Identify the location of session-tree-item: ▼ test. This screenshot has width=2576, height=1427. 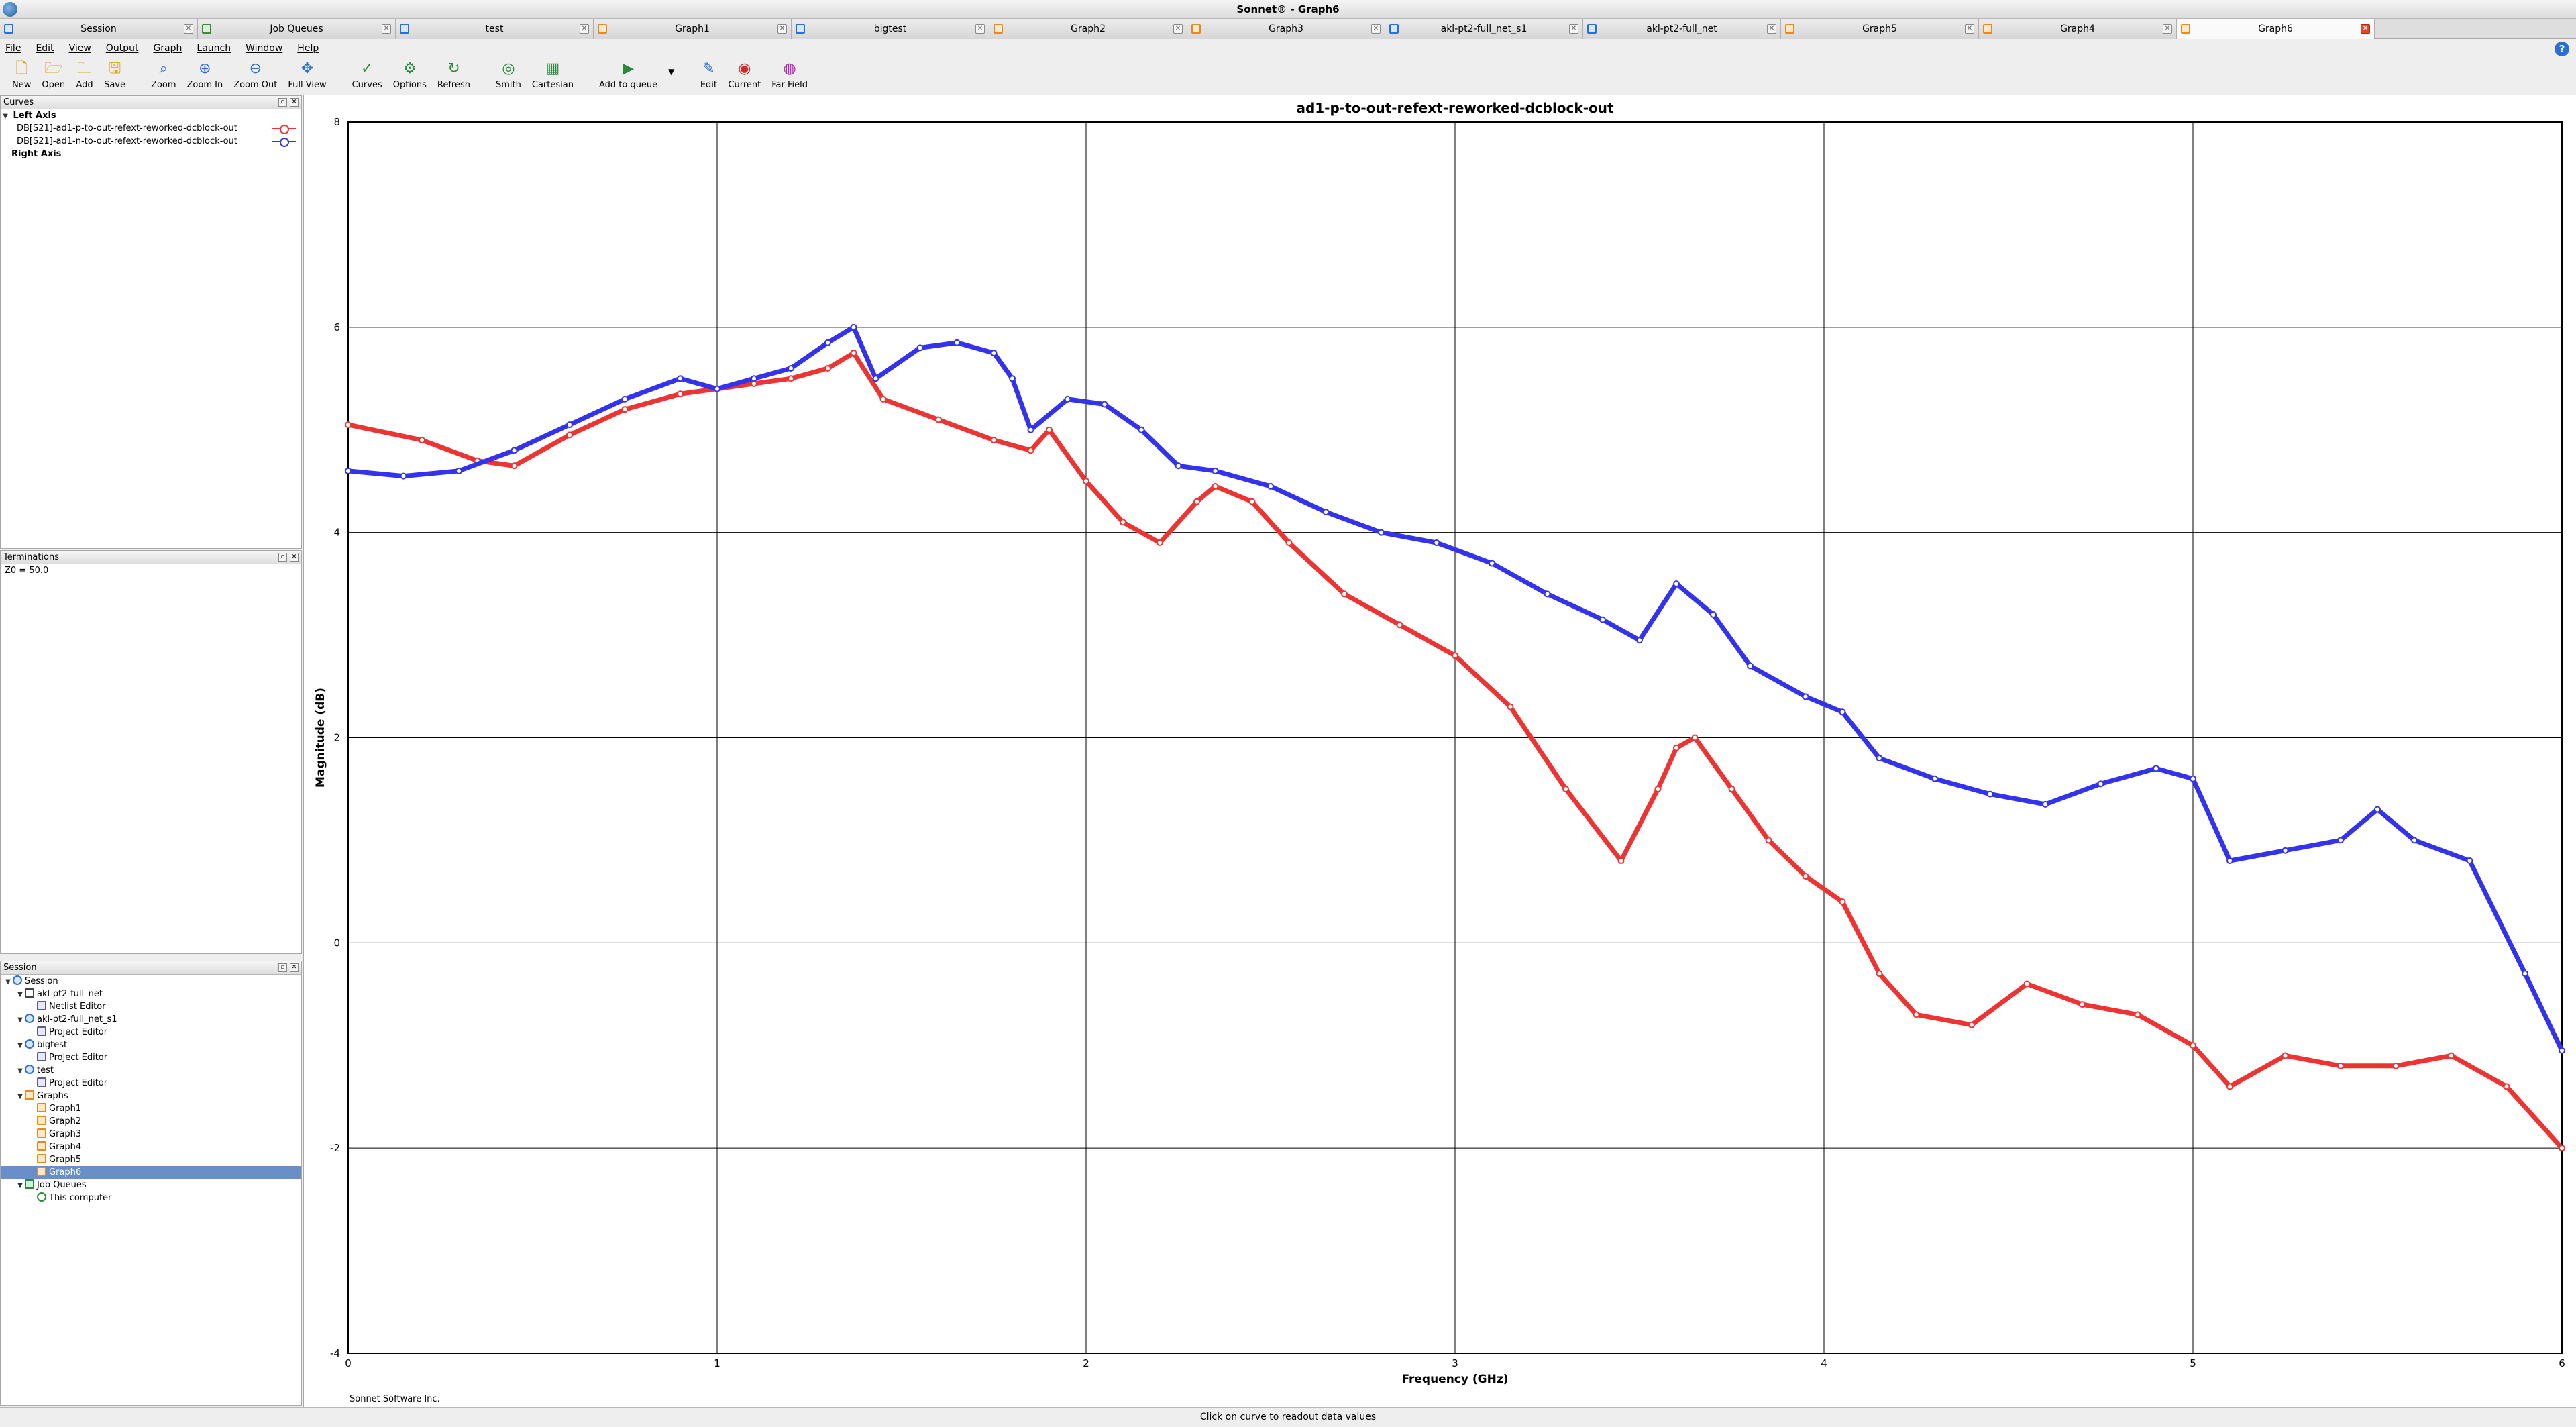
(151, 1070).